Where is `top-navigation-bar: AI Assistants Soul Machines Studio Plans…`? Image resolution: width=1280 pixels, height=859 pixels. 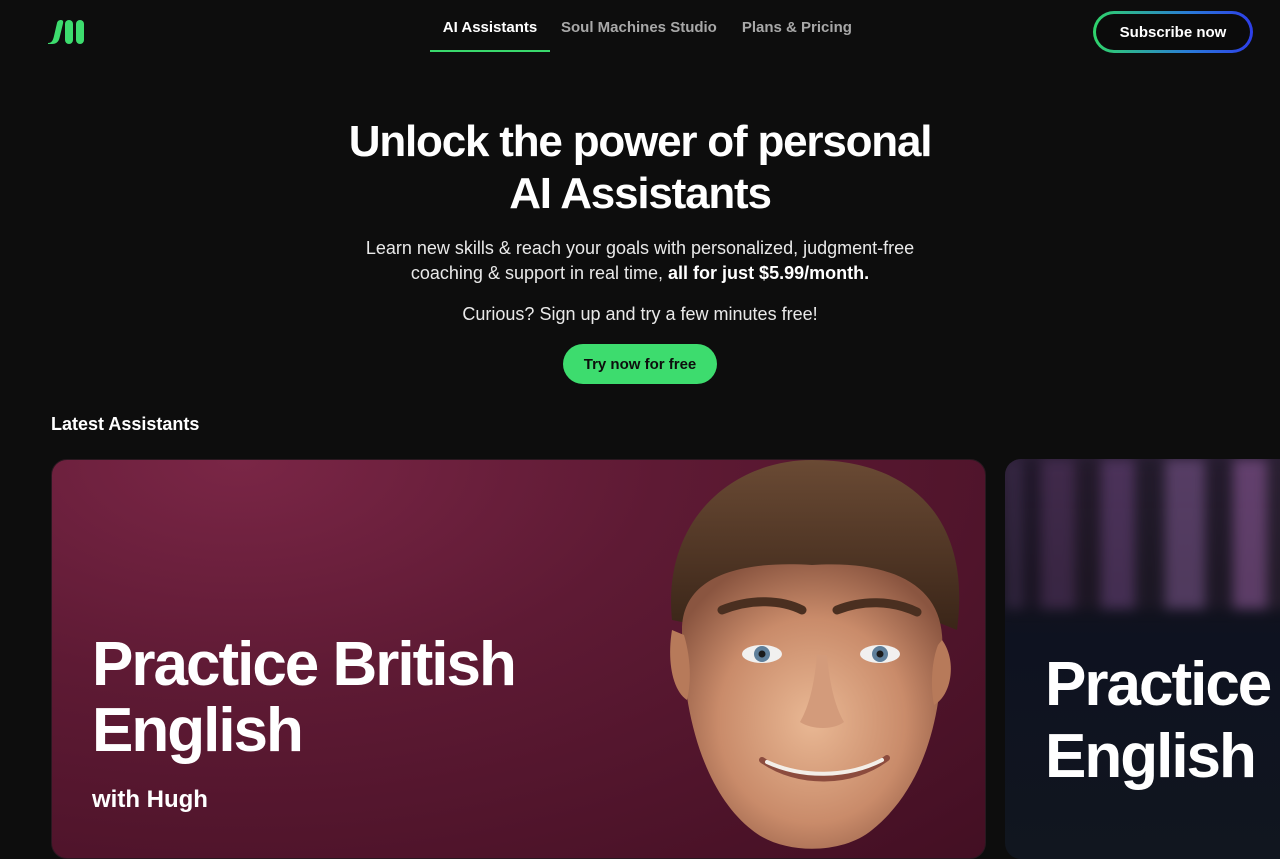
top-navigation-bar: AI Assistants Soul Machines Studio Plans… is located at coordinates (640, 32).